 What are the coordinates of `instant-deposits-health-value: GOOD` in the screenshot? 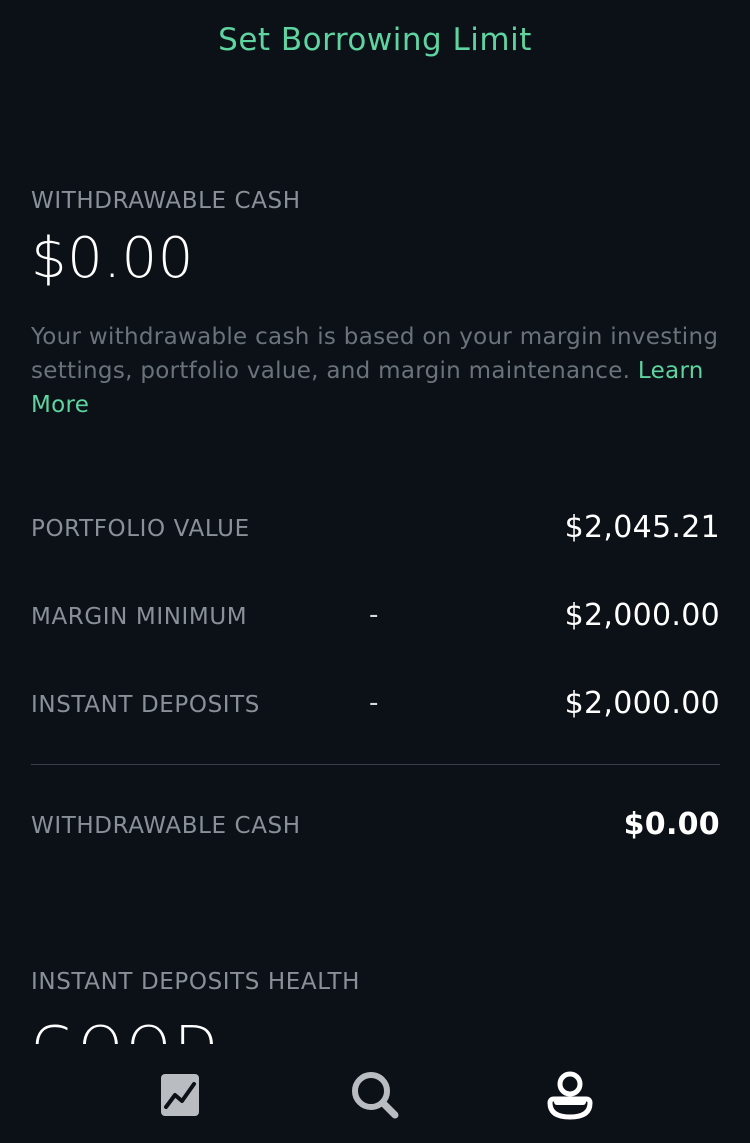 It's located at (126, 1026).